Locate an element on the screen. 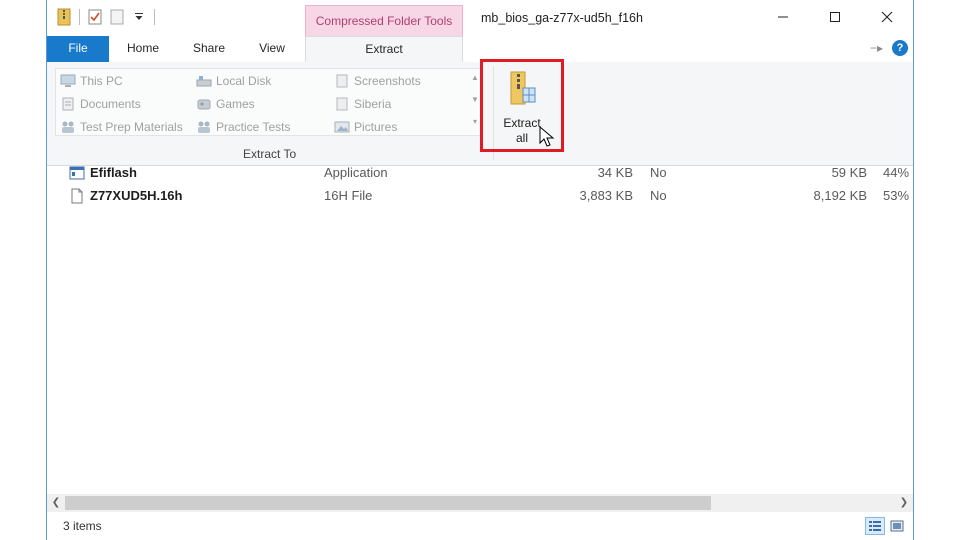  maximize-icon is located at coordinates (835, 17).